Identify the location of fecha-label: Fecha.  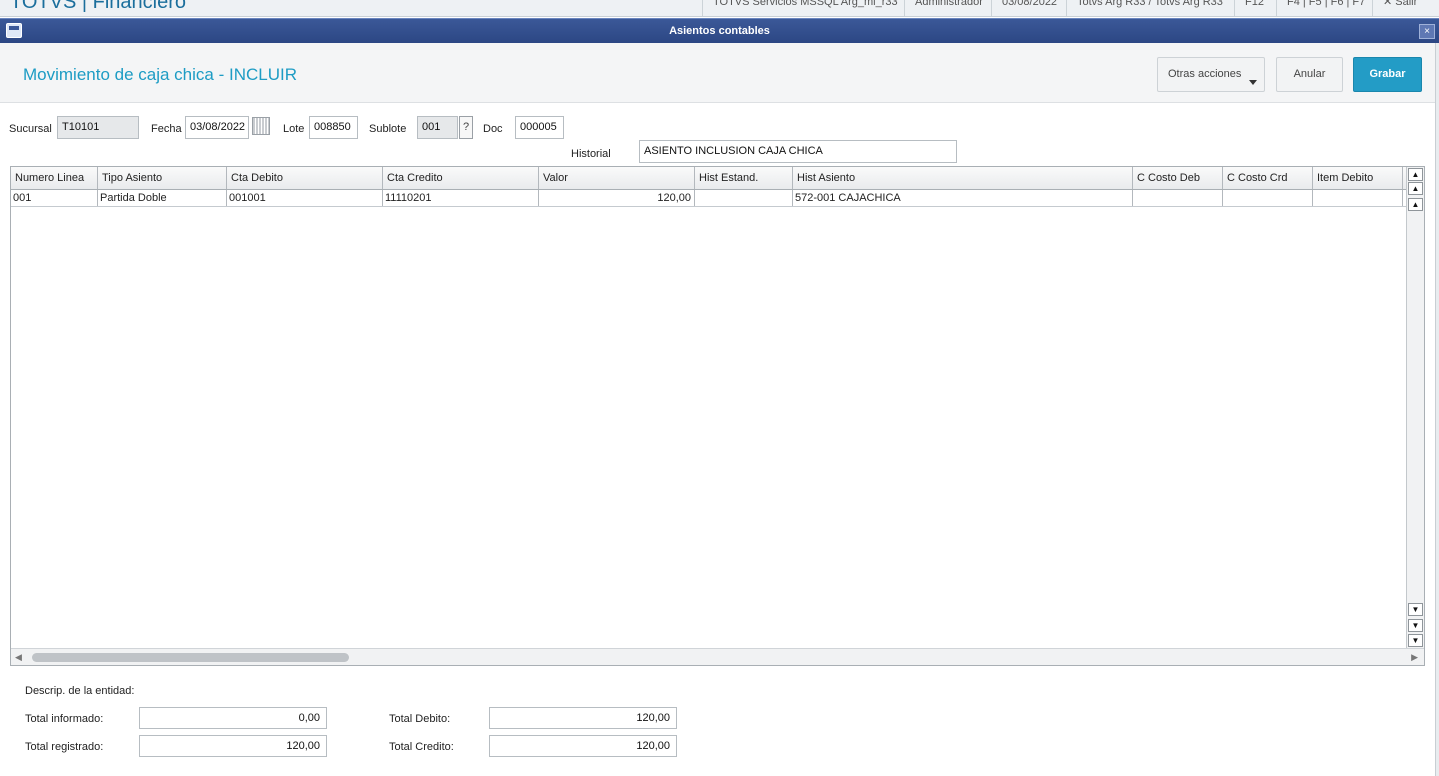
(166, 129).